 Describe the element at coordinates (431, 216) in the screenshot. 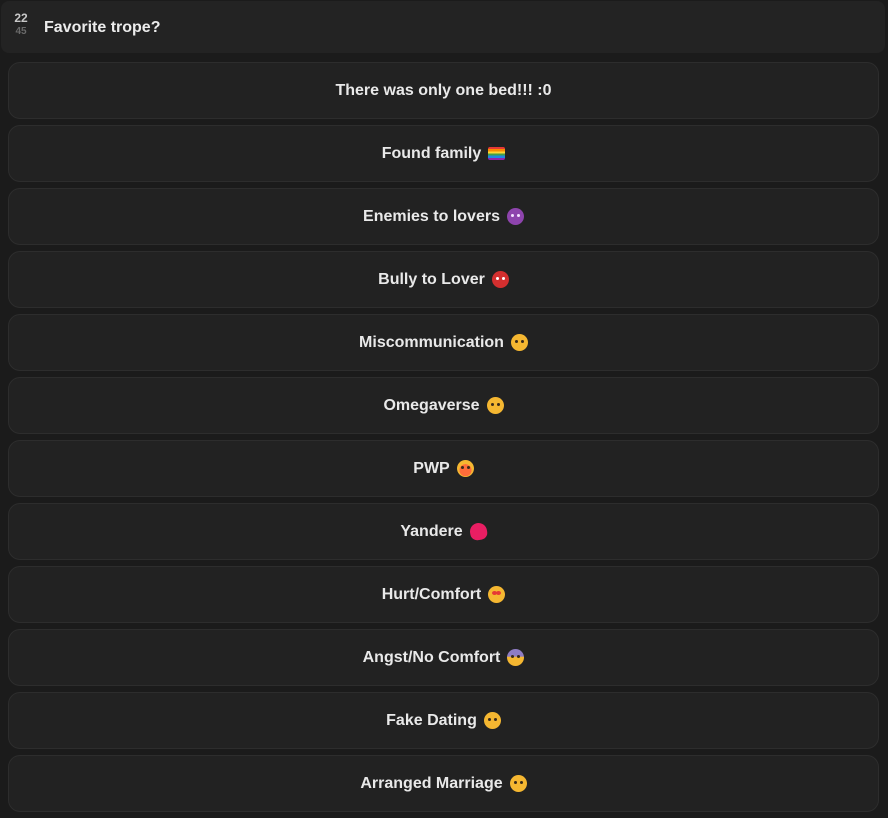

I see `poll-option-label: Enemies to lovers` at that location.